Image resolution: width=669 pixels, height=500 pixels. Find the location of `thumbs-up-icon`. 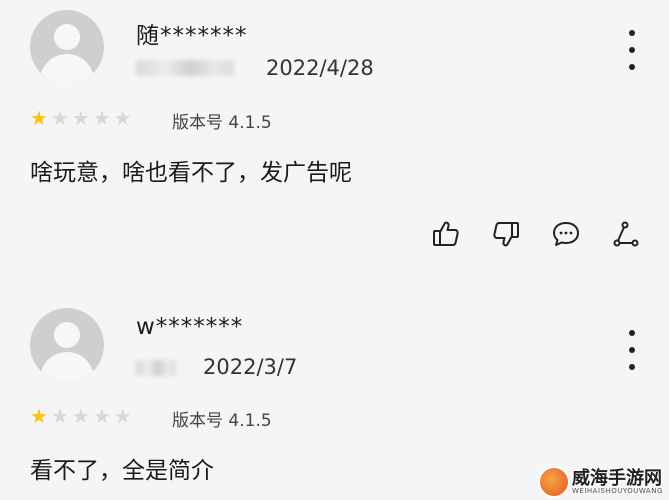

thumbs-up-icon is located at coordinates (446, 234).